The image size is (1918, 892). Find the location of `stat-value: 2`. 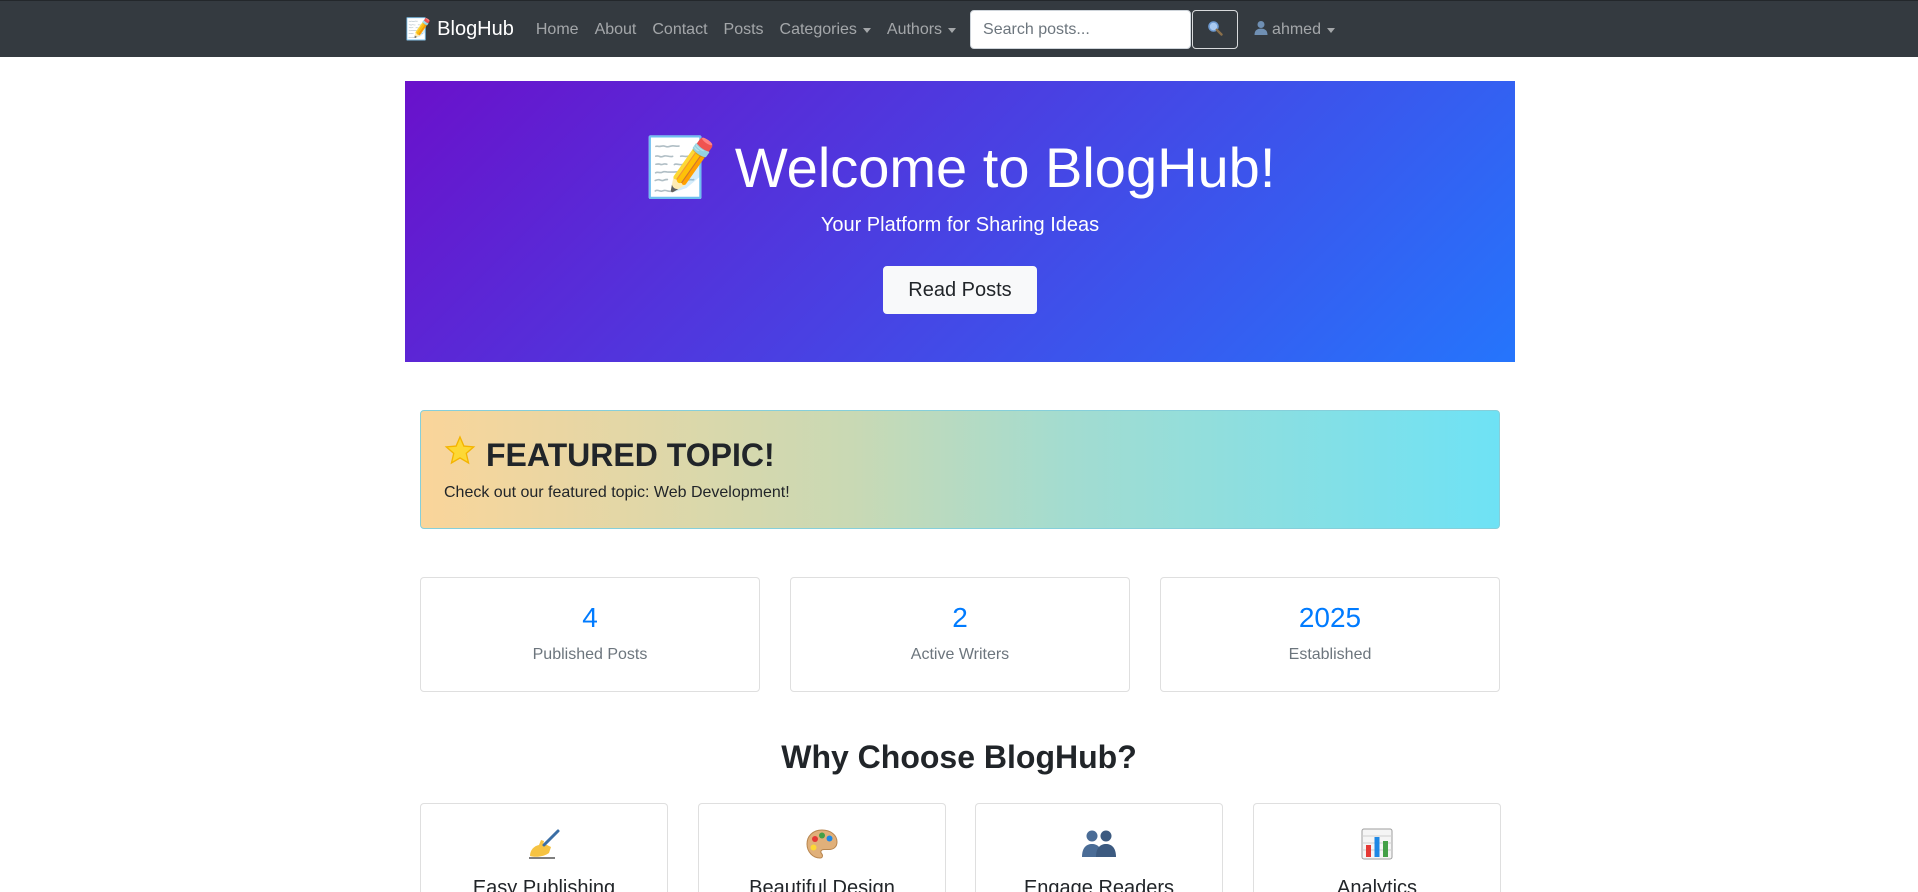

stat-value: 2 is located at coordinates (960, 617).